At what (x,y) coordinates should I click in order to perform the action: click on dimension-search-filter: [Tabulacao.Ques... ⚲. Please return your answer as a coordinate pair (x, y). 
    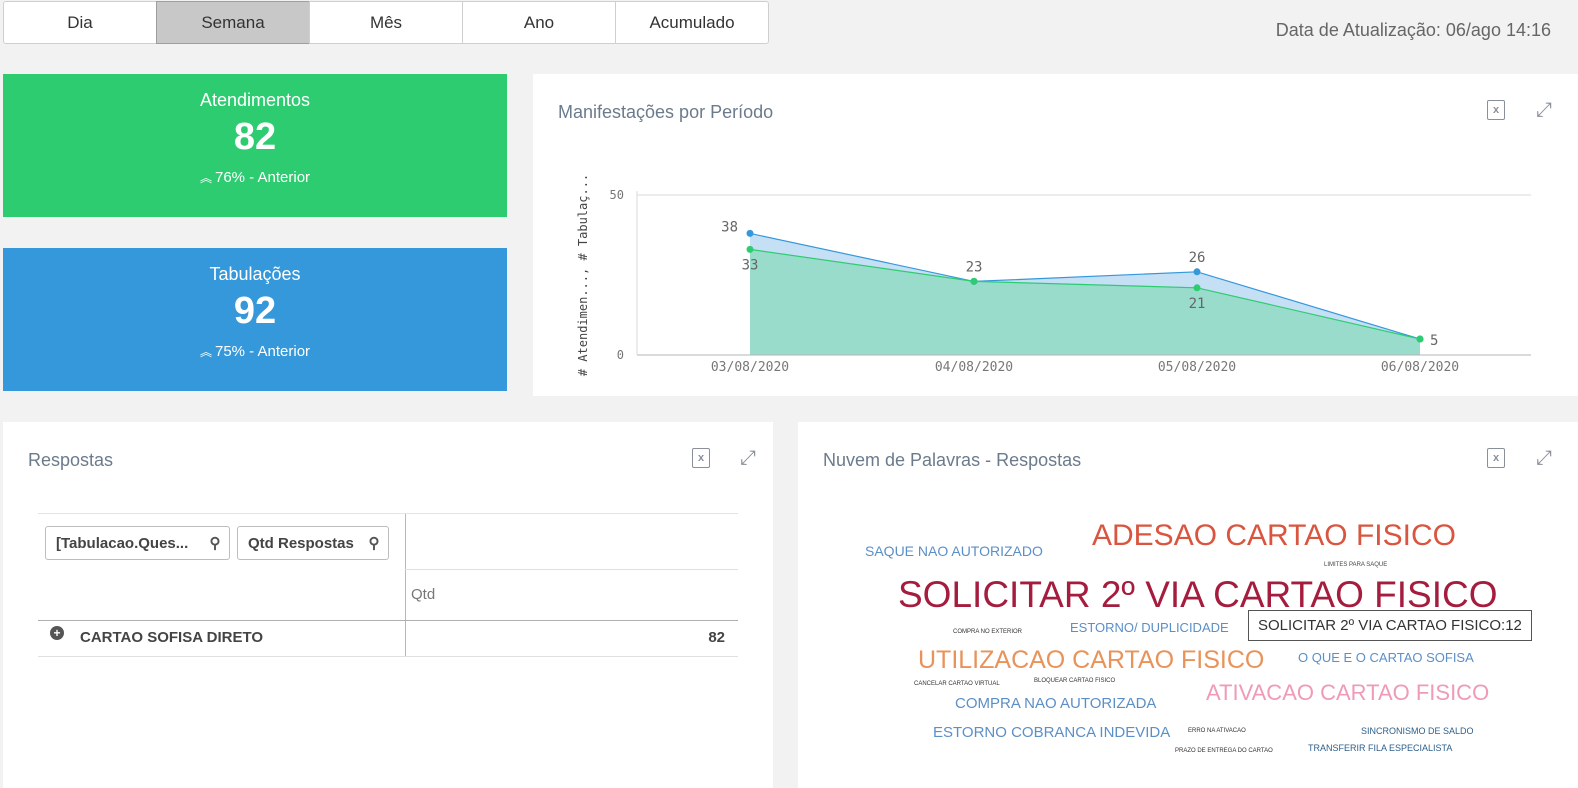
    Looking at the image, I should click on (137, 543).